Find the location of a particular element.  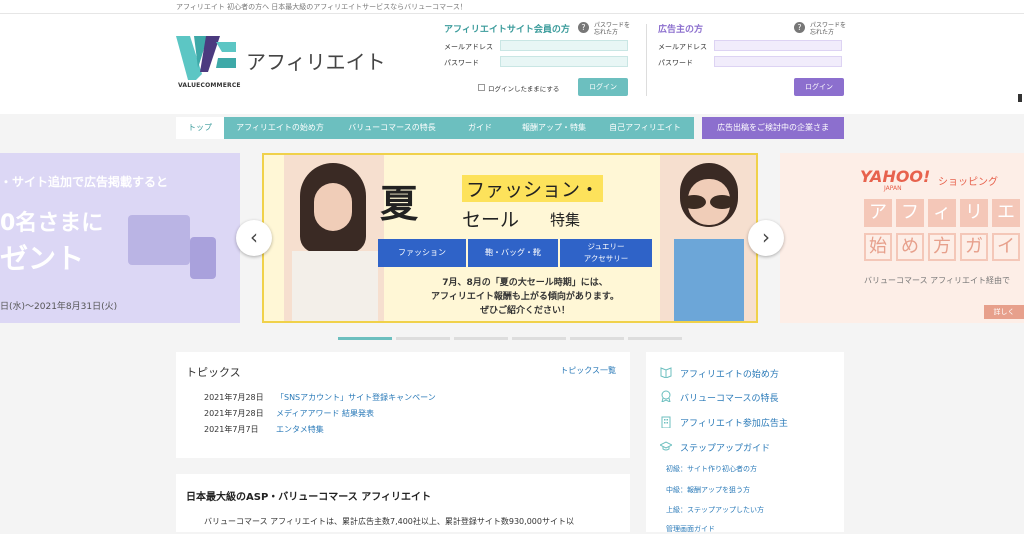

valuecommerce-logo-icon is located at coordinates (207, 58).